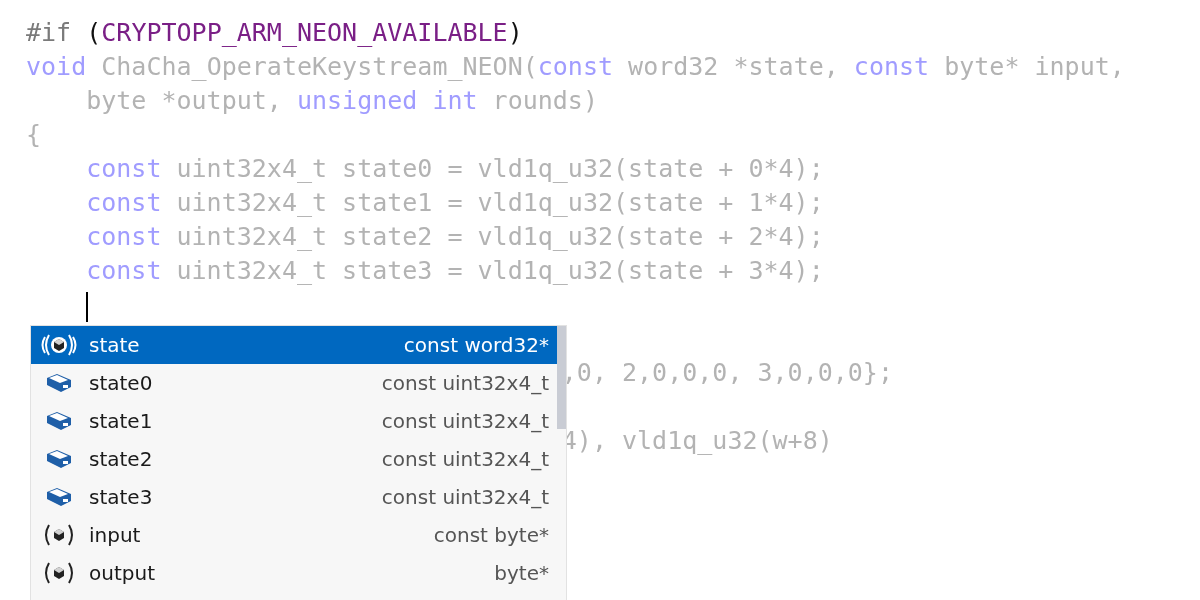 The image size is (1200, 600). I want to click on completion-item: state const word32*, so click(294, 345).